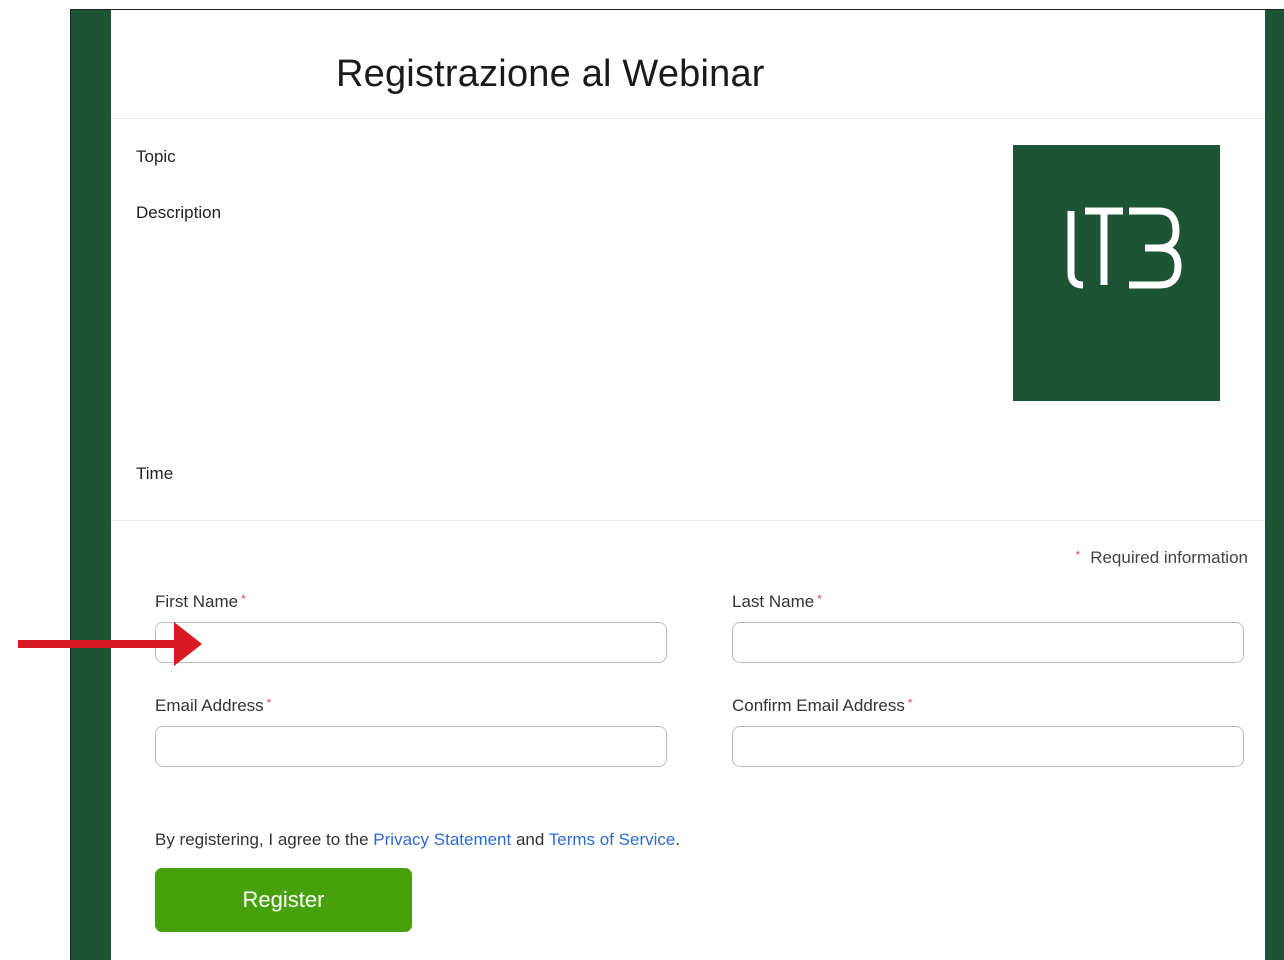 This screenshot has width=1284, height=960. I want to click on required-note-text: Required information, so click(1169, 557).